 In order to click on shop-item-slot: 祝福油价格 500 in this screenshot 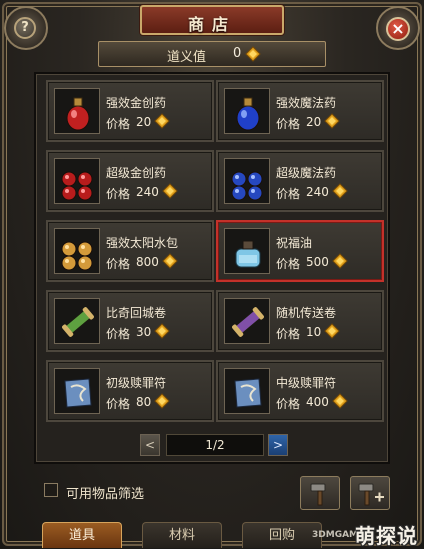, I will do `click(300, 251)`.